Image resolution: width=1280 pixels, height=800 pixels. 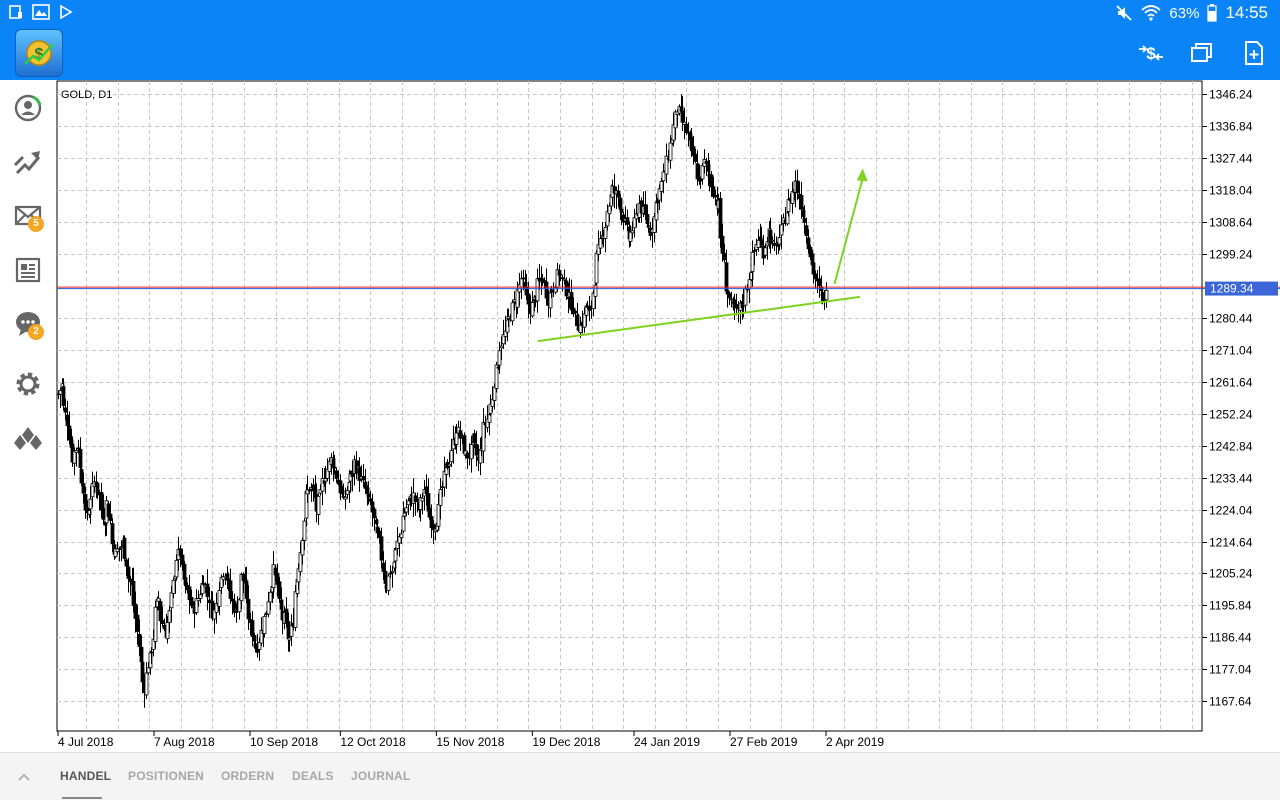 What do you see at coordinates (39, 53) in the screenshot?
I see `metatrader-logo-icon: $` at bounding box center [39, 53].